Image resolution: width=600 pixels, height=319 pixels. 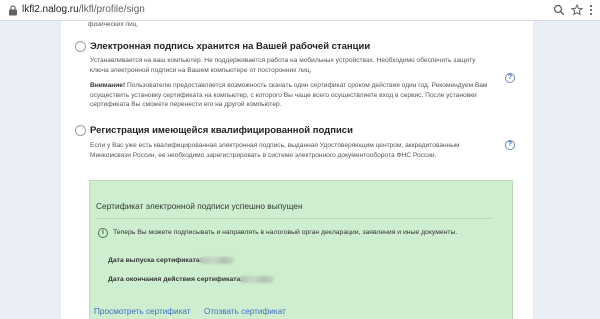 I want to click on warning-label: Внимание!, so click(x=108, y=85).